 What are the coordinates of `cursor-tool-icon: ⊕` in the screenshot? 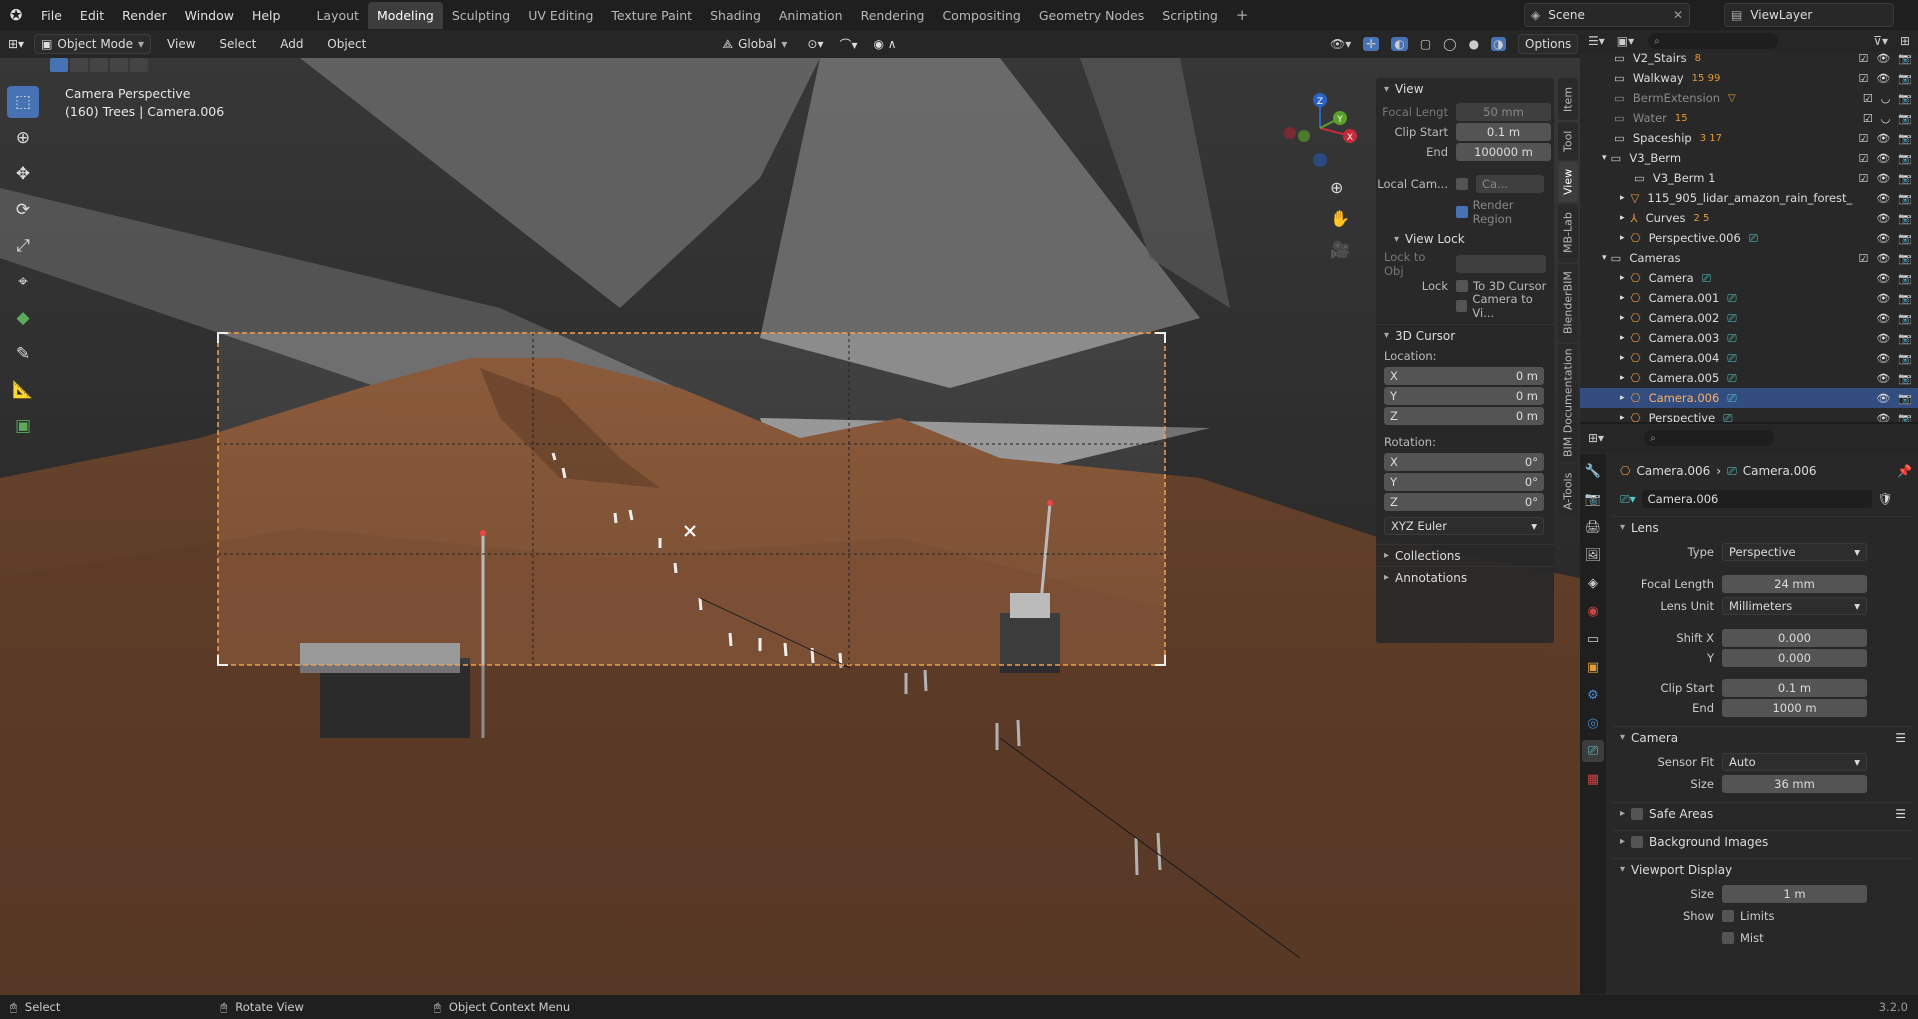 It's located at (23, 138).